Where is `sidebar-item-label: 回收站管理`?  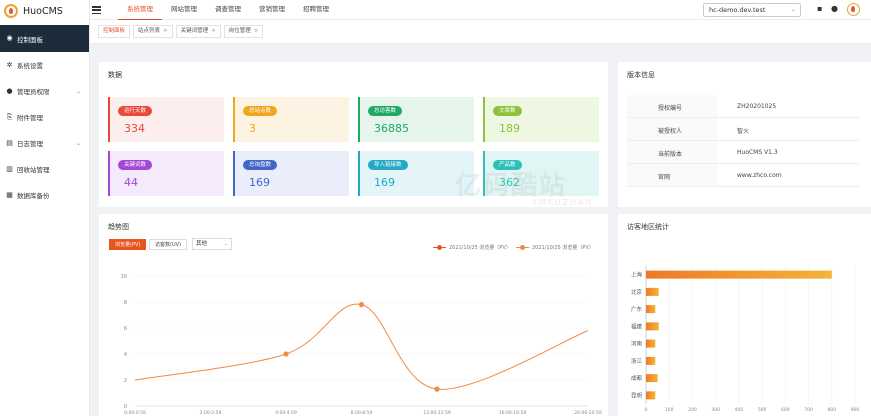
sidebar-item-label: 回收站管理 is located at coordinates (33, 170).